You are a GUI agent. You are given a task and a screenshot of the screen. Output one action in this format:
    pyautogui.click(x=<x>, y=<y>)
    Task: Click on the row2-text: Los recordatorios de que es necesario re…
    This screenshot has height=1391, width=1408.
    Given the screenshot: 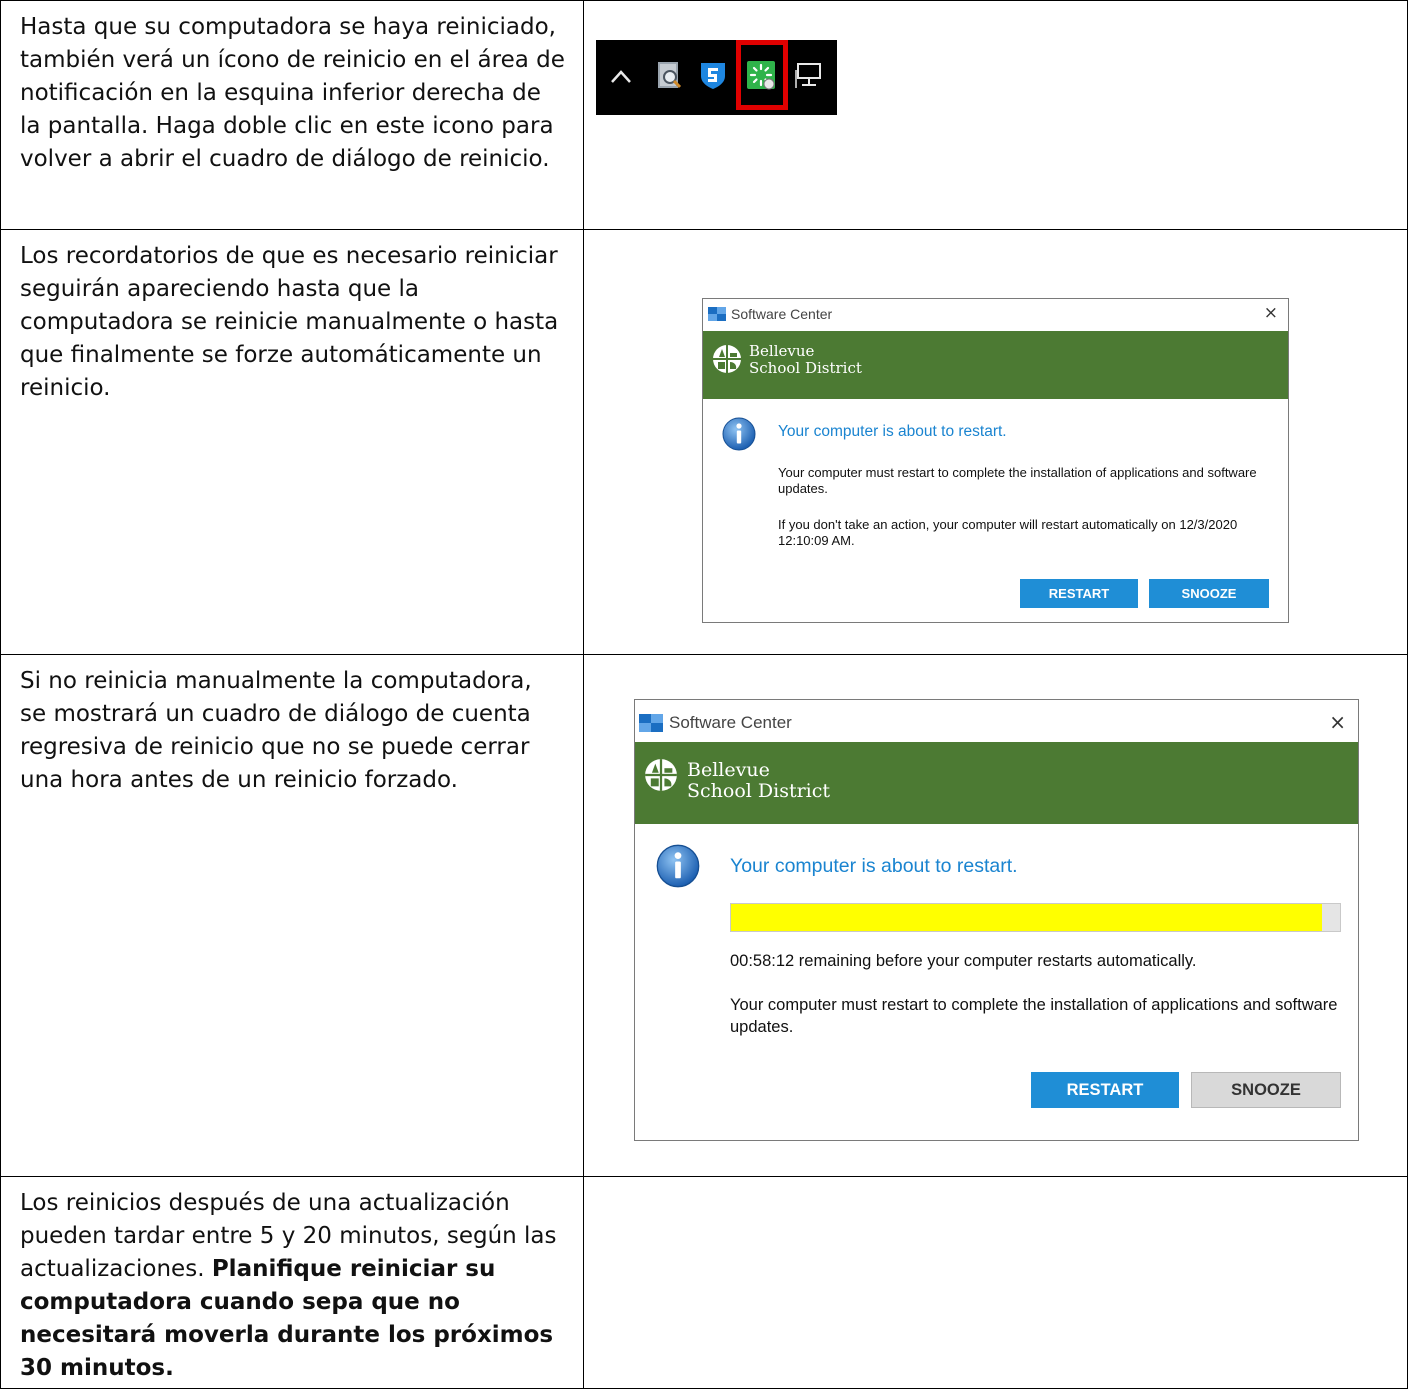 What is the action you would take?
    pyautogui.click(x=289, y=322)
    